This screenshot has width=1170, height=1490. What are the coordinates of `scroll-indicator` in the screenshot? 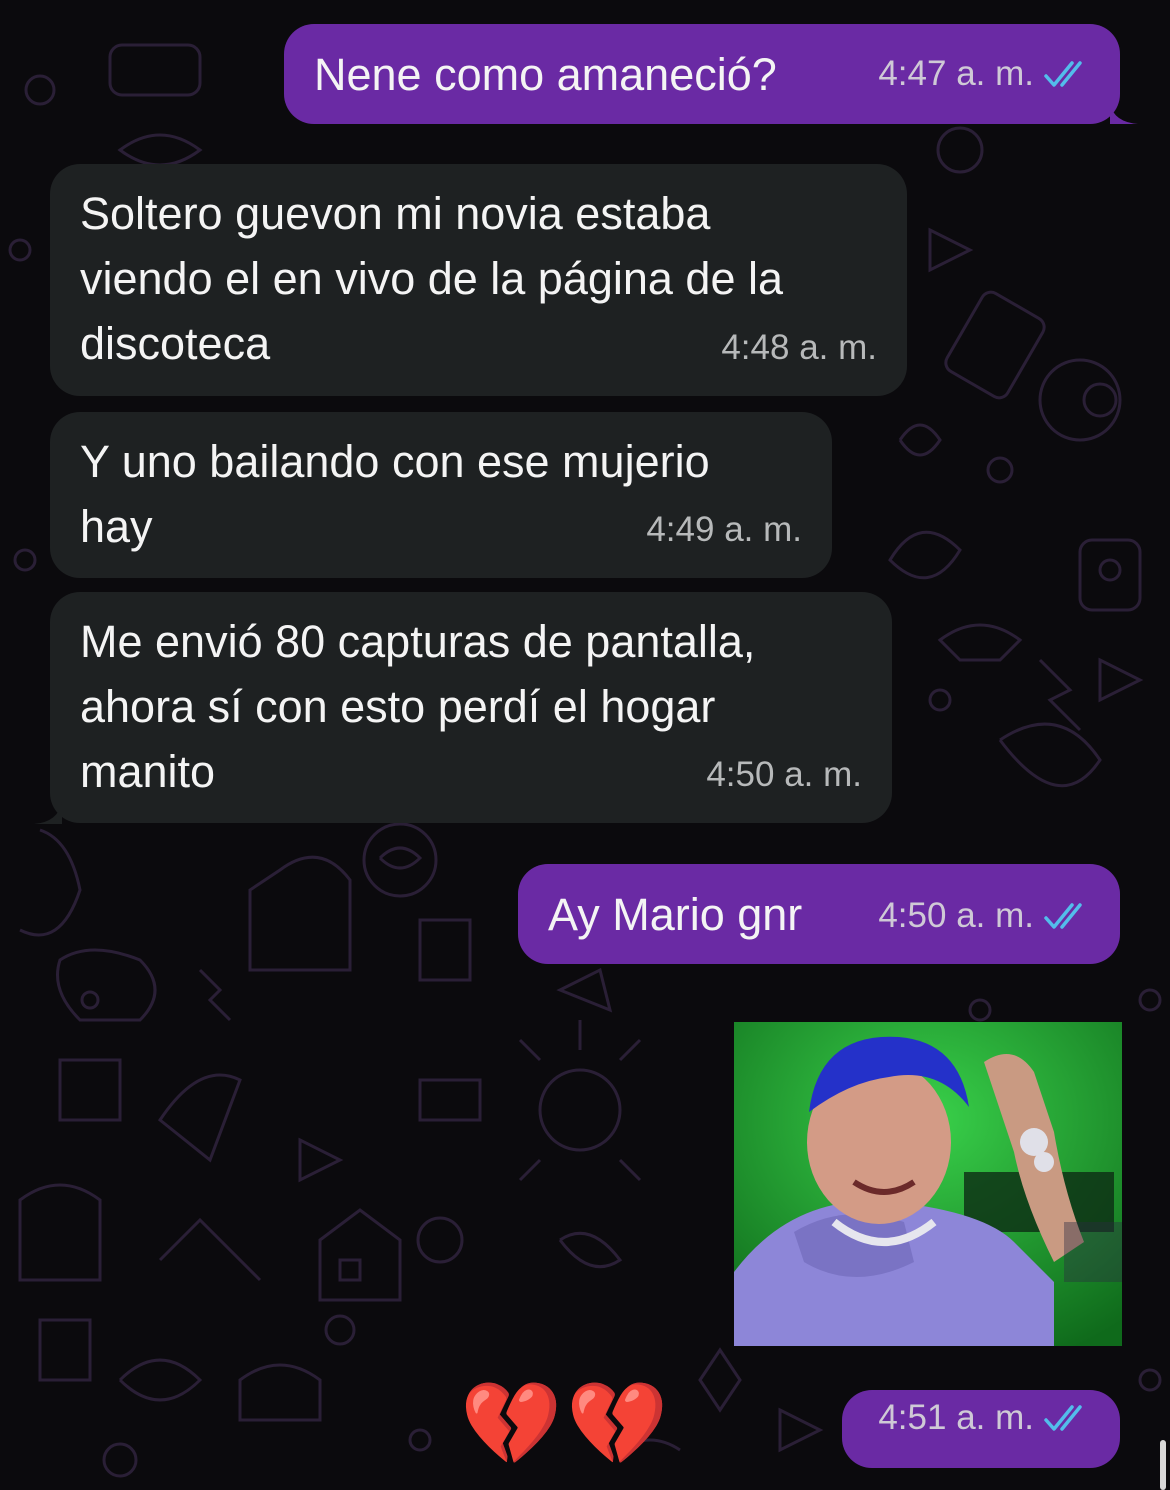 It's located at (1163, 1465).